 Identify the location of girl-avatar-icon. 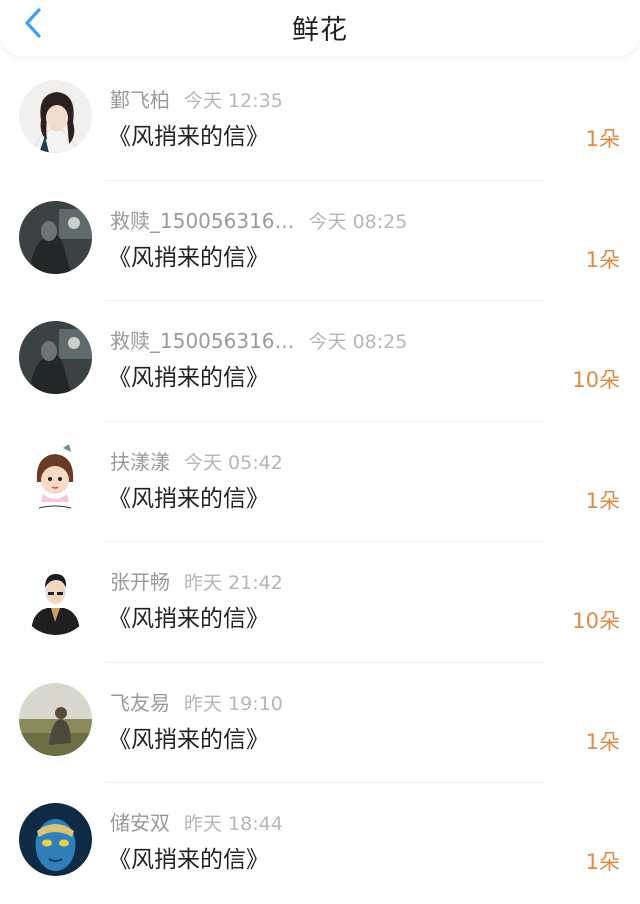
(55, 116).